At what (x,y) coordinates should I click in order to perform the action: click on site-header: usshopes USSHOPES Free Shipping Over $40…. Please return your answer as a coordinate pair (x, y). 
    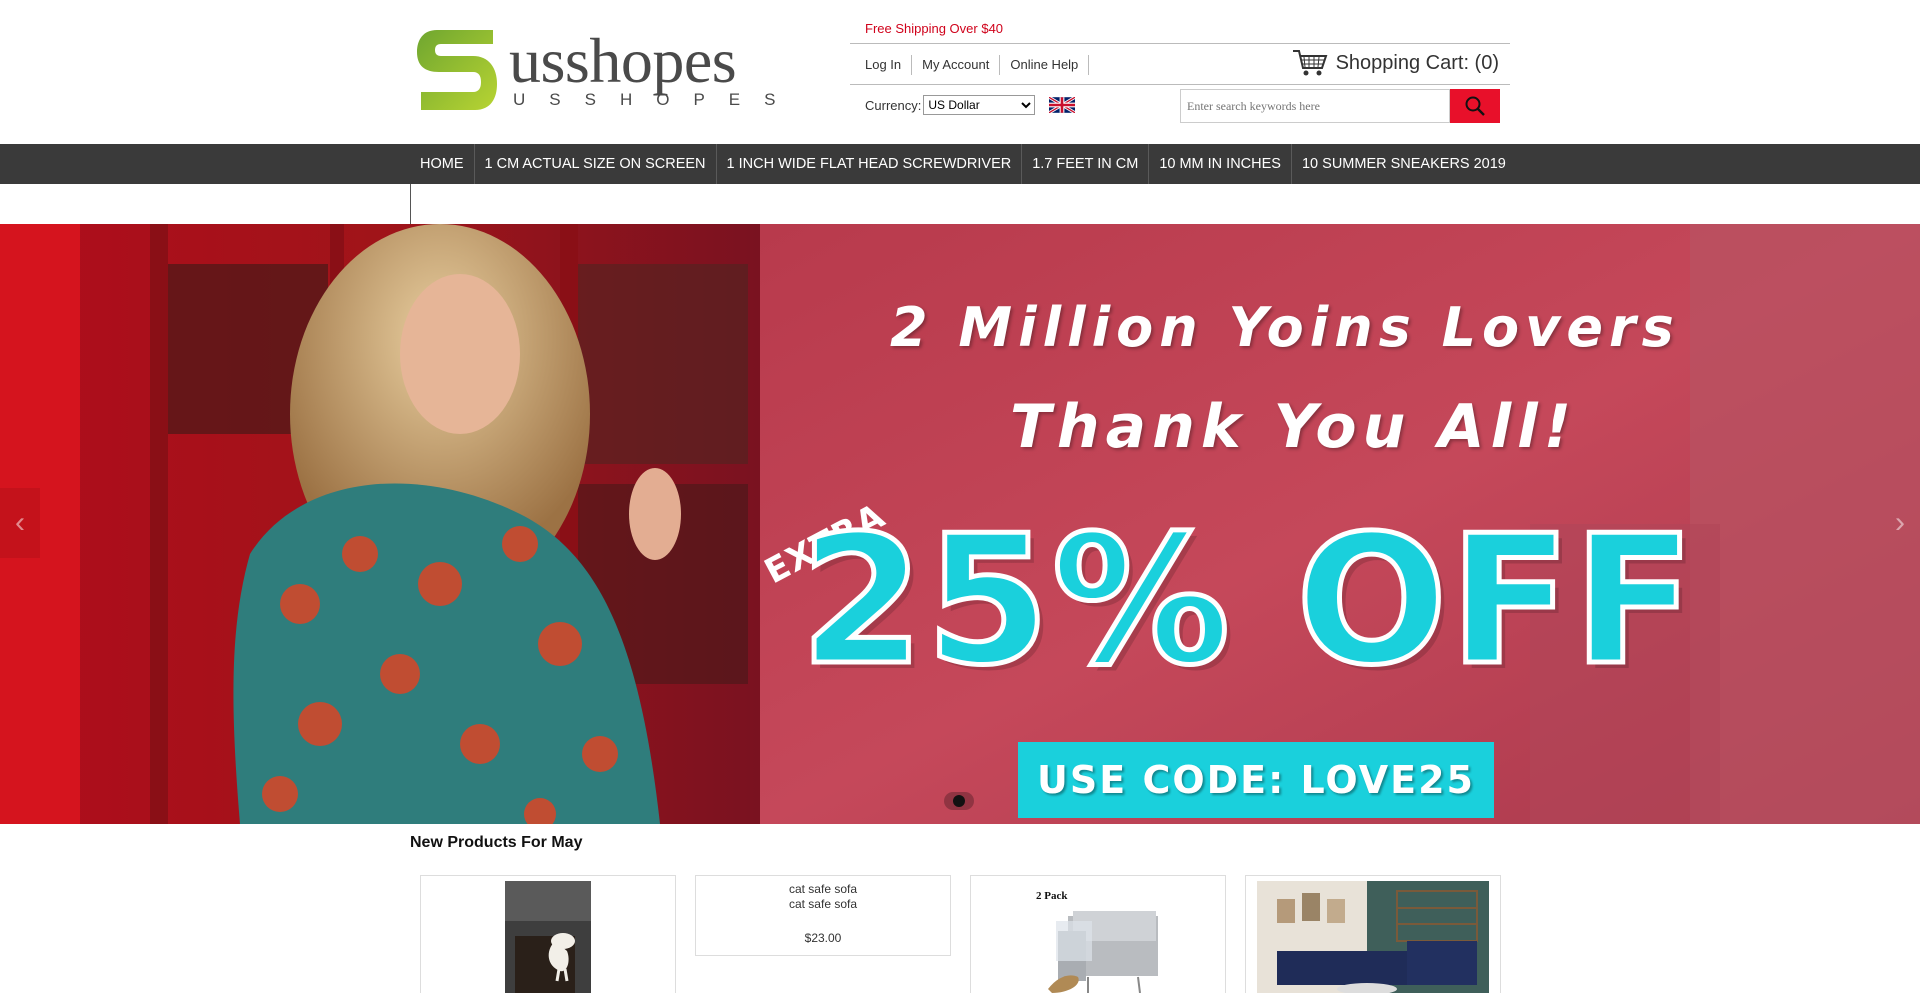
    Looking at the image, I should click on (960, 72).